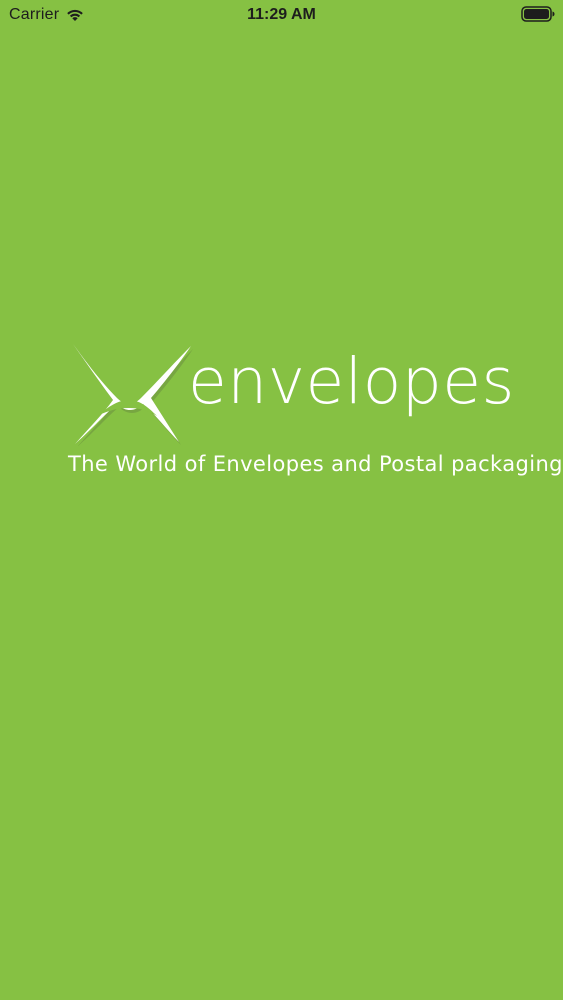 This screenshot has width=563, height=1000. Describe the element at coordinates (130, 393) in the screenshot. I see `envelope-m-logo-icon` at that location.